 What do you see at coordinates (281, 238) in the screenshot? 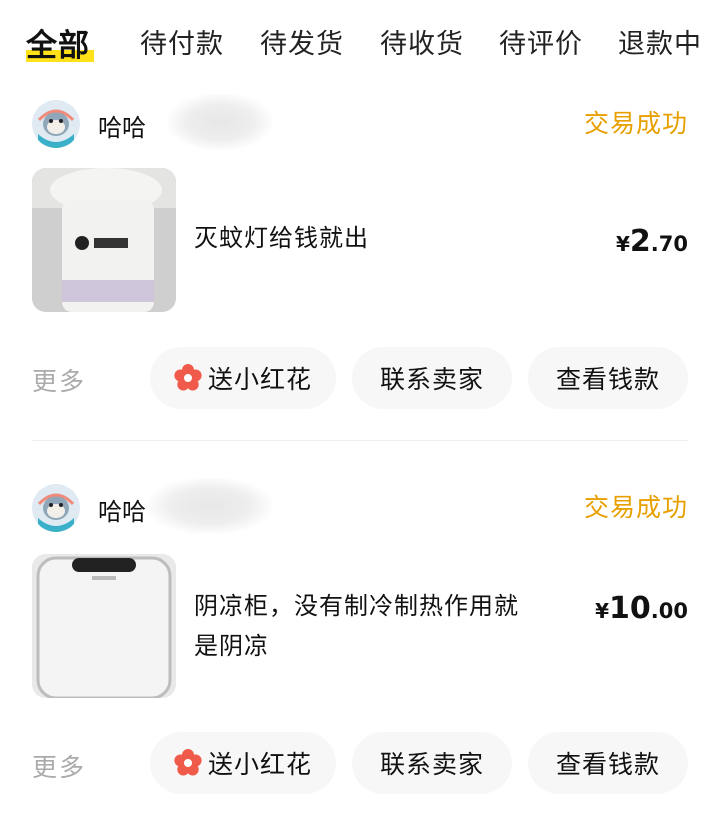
I see `product-title: 灭蚊灯给钱就出` at bounding box center [281, 238].